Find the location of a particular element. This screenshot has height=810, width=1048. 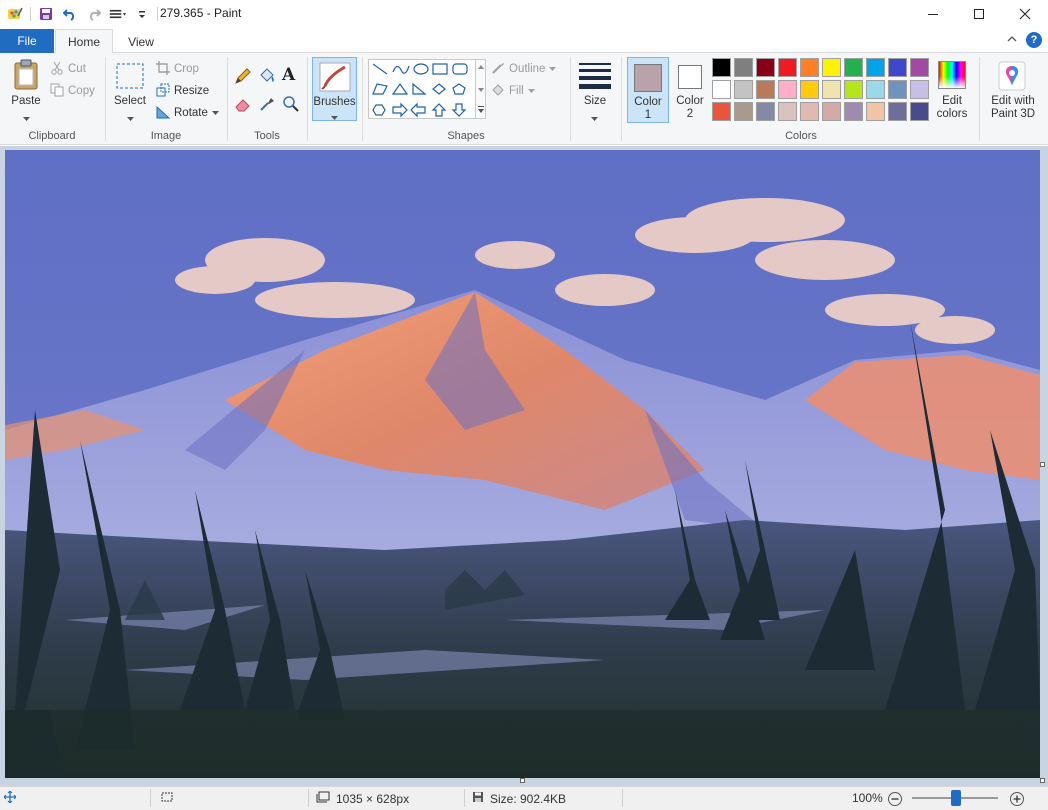

pencil-icon is located at coordinates (243, 77).